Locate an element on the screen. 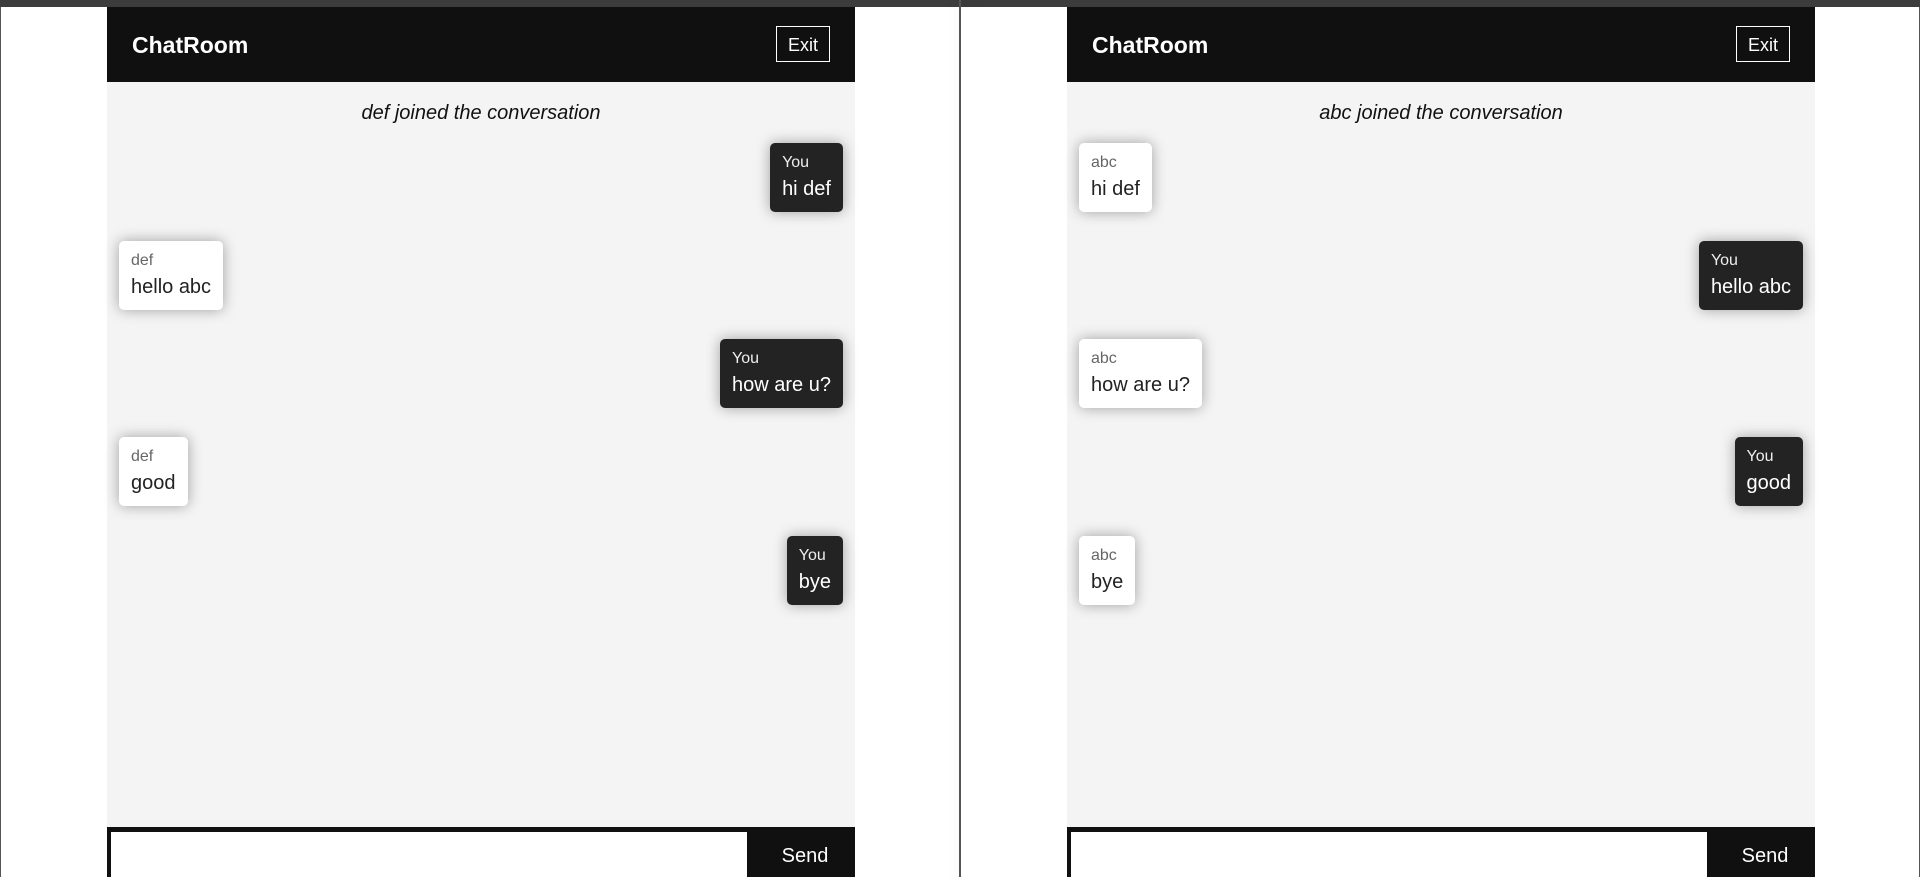 Image resolution: width=1920 pixels, height=877 pixels. message-bubble: abc hi def is located at coordinates (1115, 177).